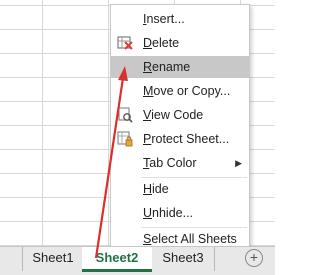 Image resolution: width=320 pixels, height=275 pixels. Describe the element at coordinates (254, 258) in the screenshot. I see `plus-circle-icon: +` at that location.